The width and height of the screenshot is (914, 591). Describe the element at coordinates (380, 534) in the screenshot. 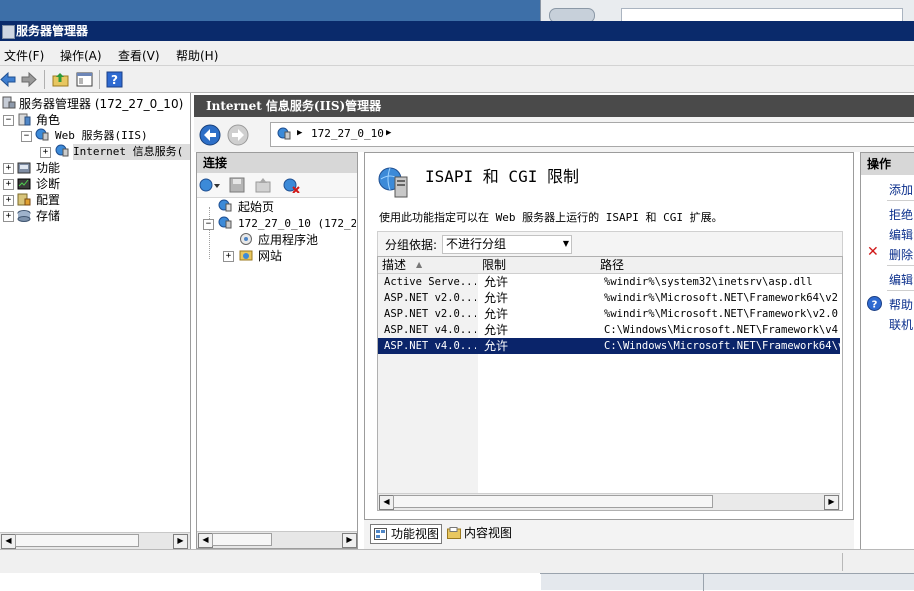

I see `feature-view-icon` at that location.